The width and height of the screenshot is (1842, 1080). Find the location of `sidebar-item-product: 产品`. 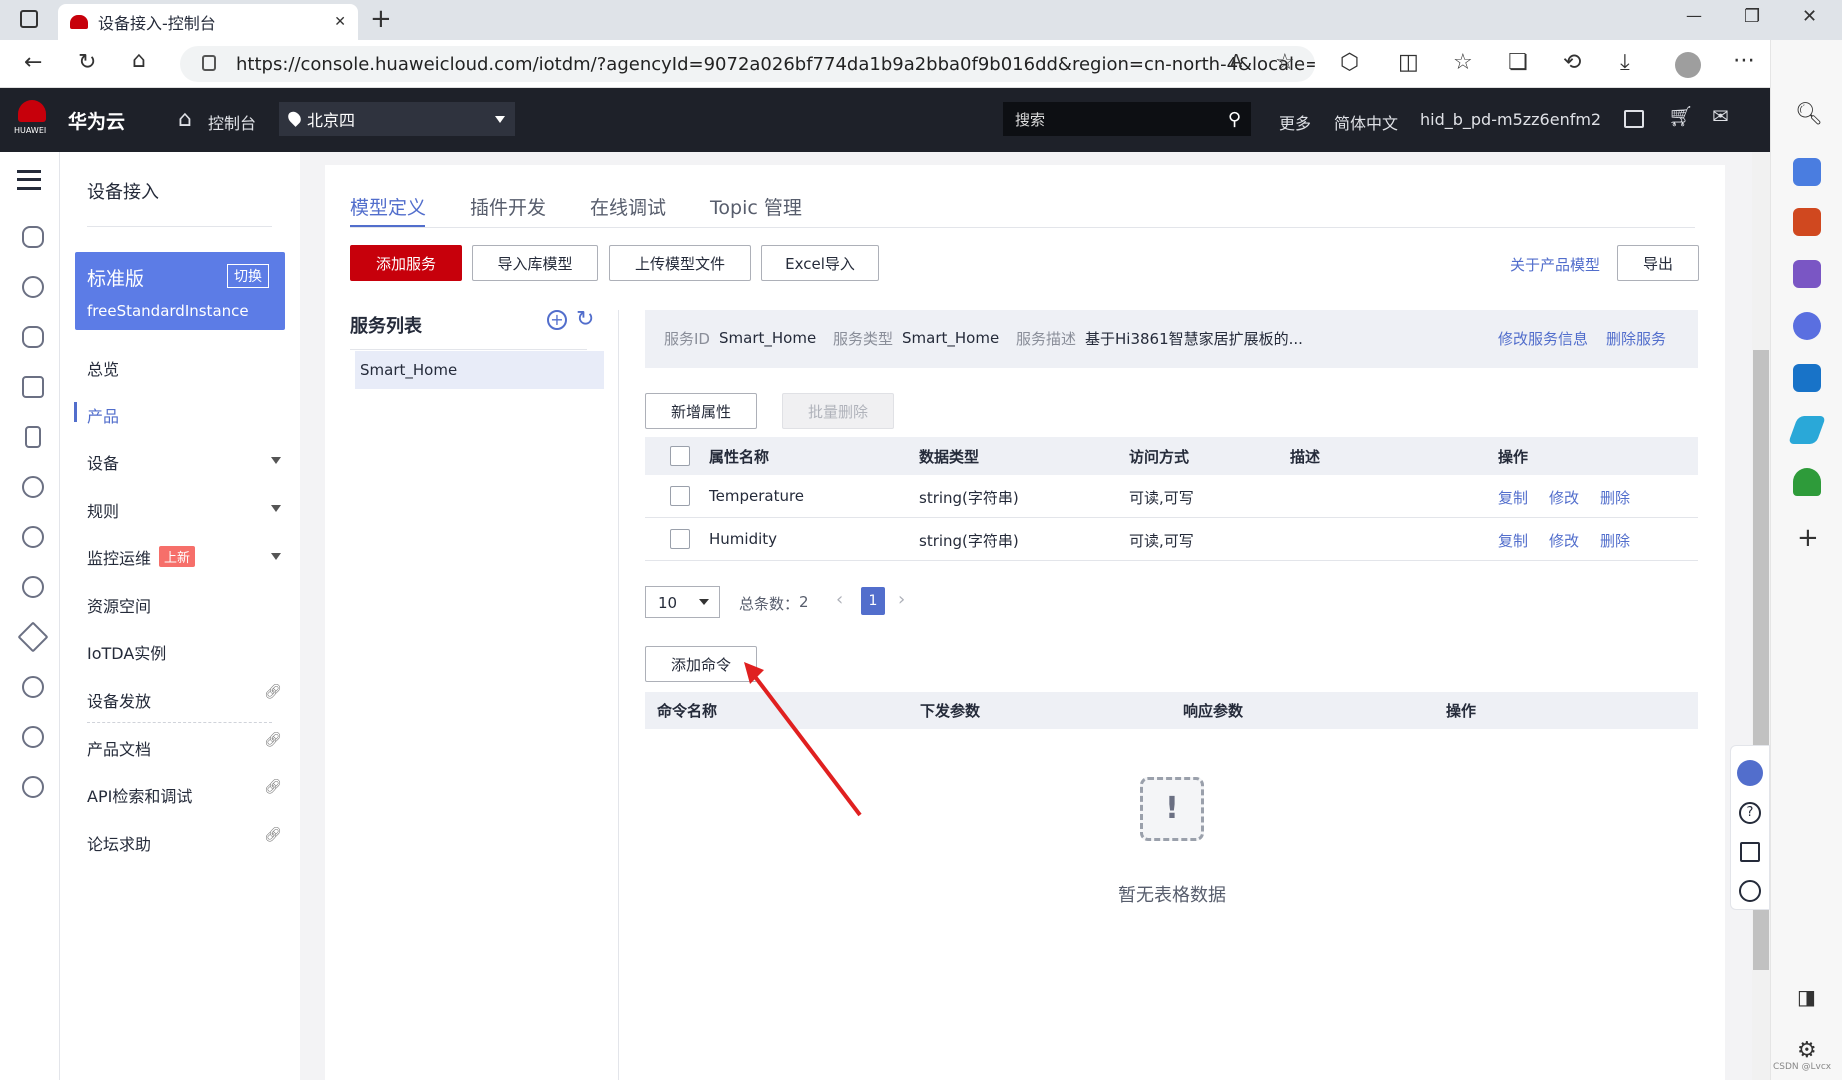

sidebar-item-product: 产品 is located at coordinates (103, 415).